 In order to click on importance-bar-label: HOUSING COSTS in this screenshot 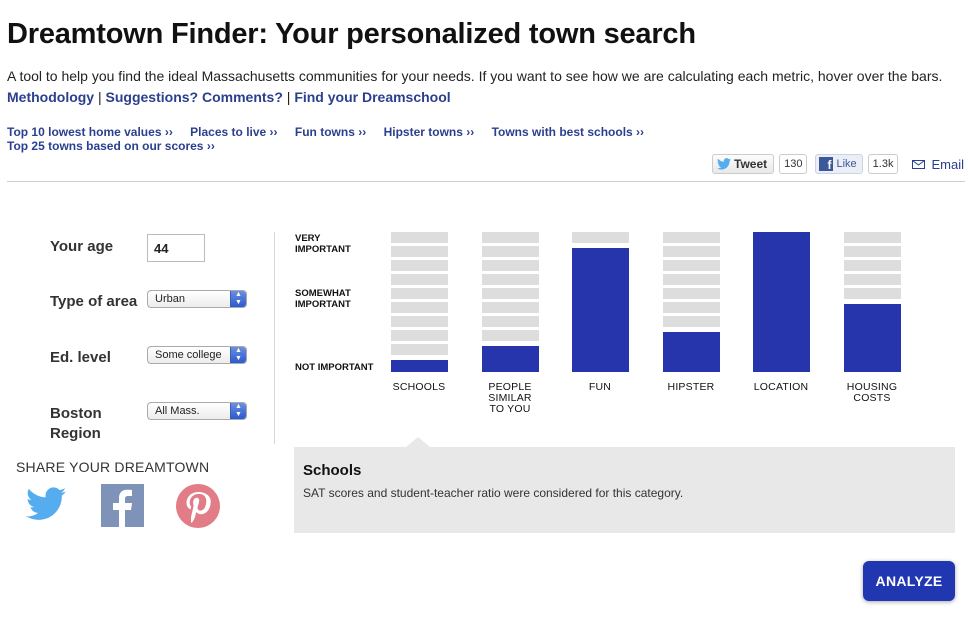, I will do `click(872, 392)`.